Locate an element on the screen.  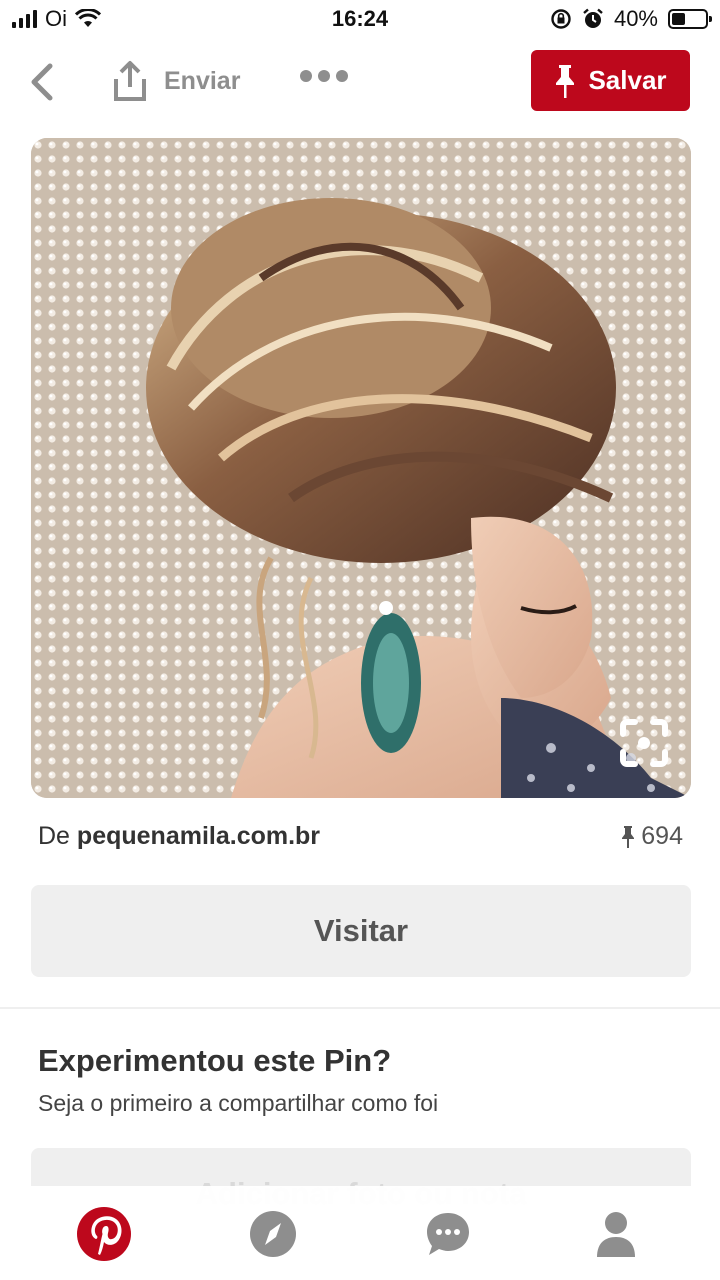
visit-button: Visitar is located at coordinates (361, 931).